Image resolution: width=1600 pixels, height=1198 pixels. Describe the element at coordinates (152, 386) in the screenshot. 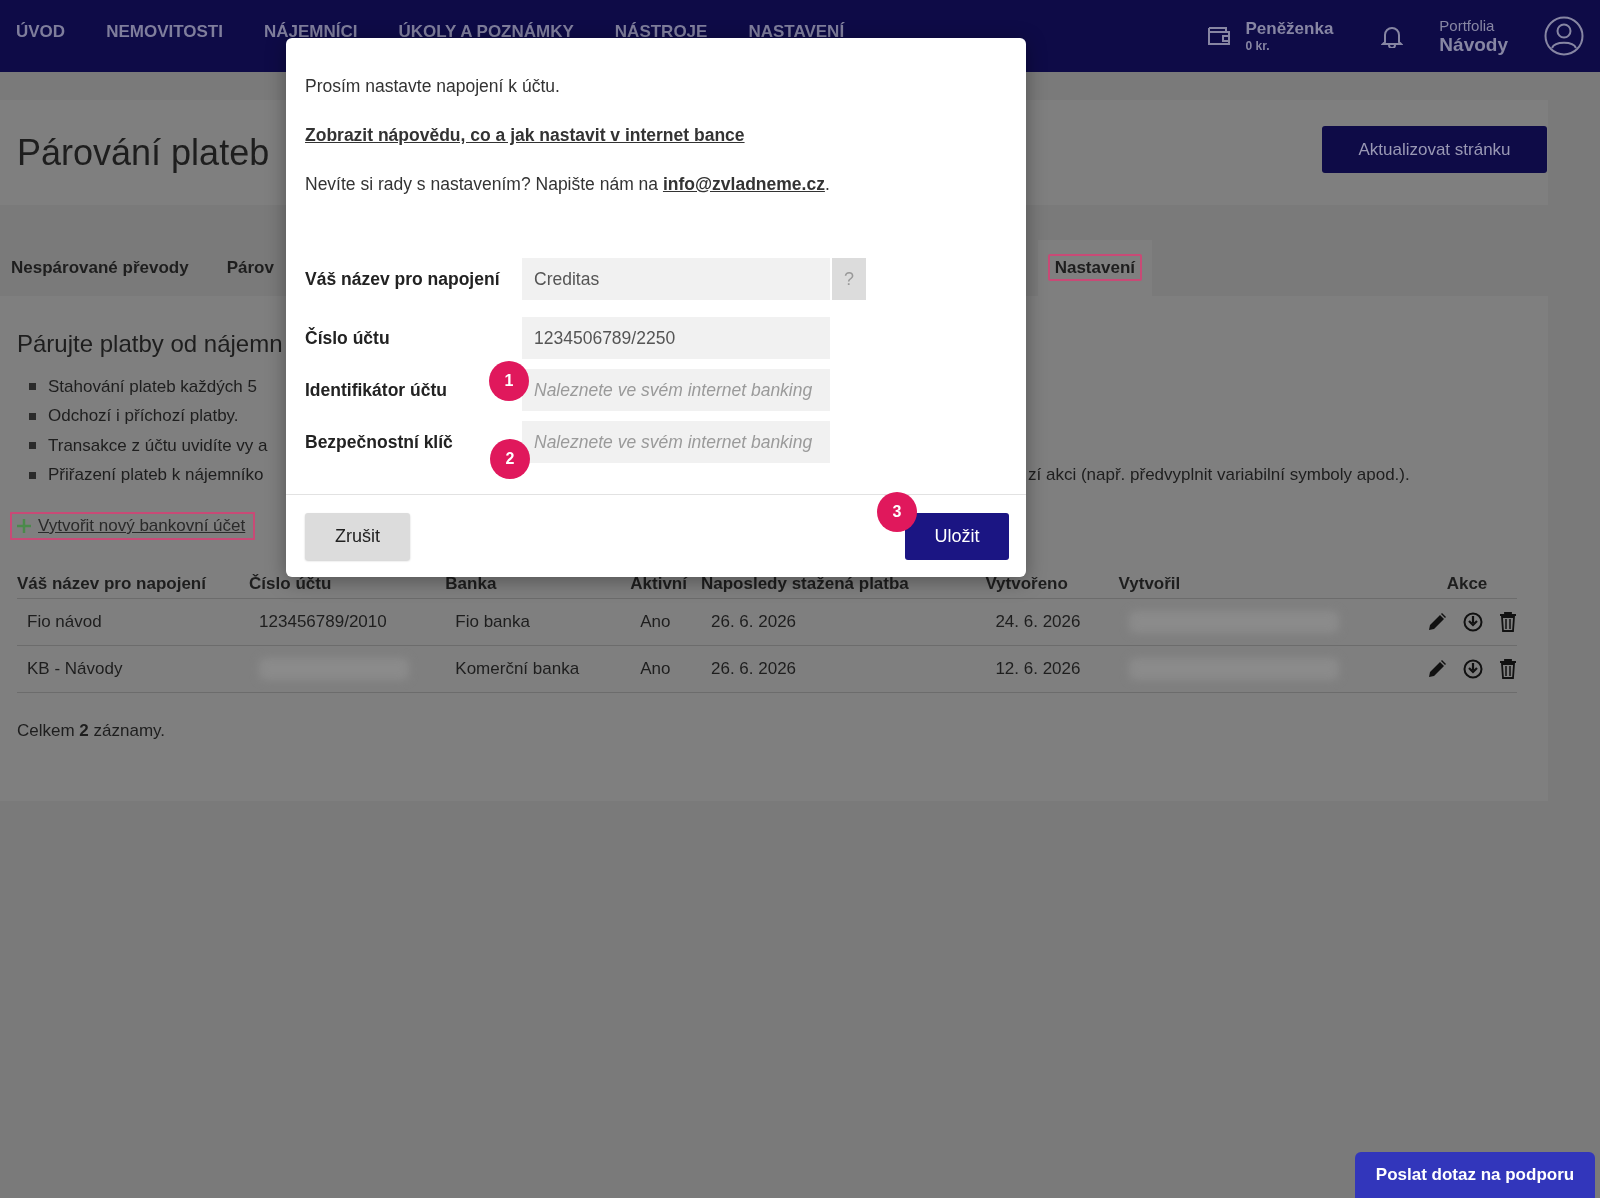

I see `list-item-text: Stahování plateb každých 5` at that location.